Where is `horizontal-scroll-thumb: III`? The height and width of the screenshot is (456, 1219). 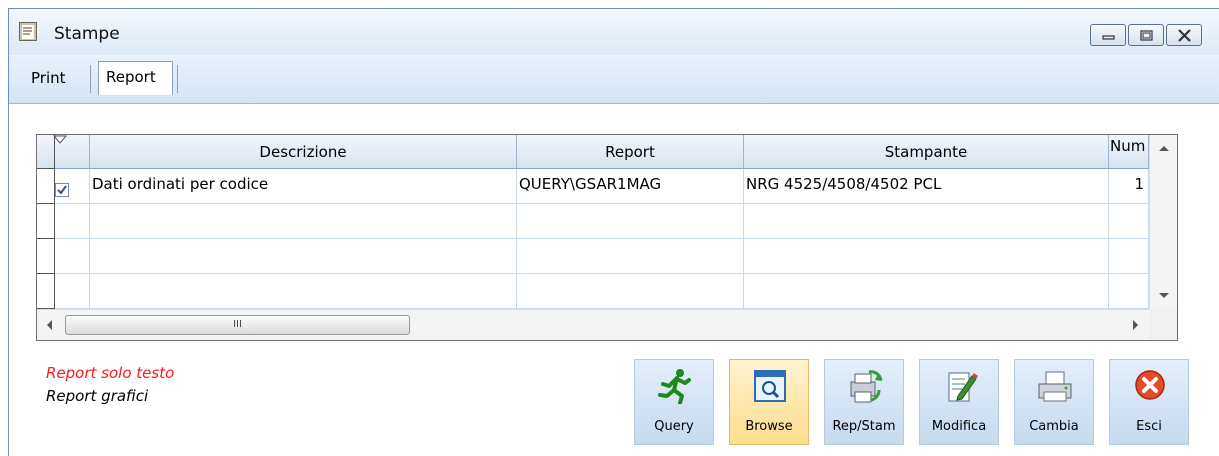
horizontal-scroll-thumb: III is located at coordinates (237, 325).